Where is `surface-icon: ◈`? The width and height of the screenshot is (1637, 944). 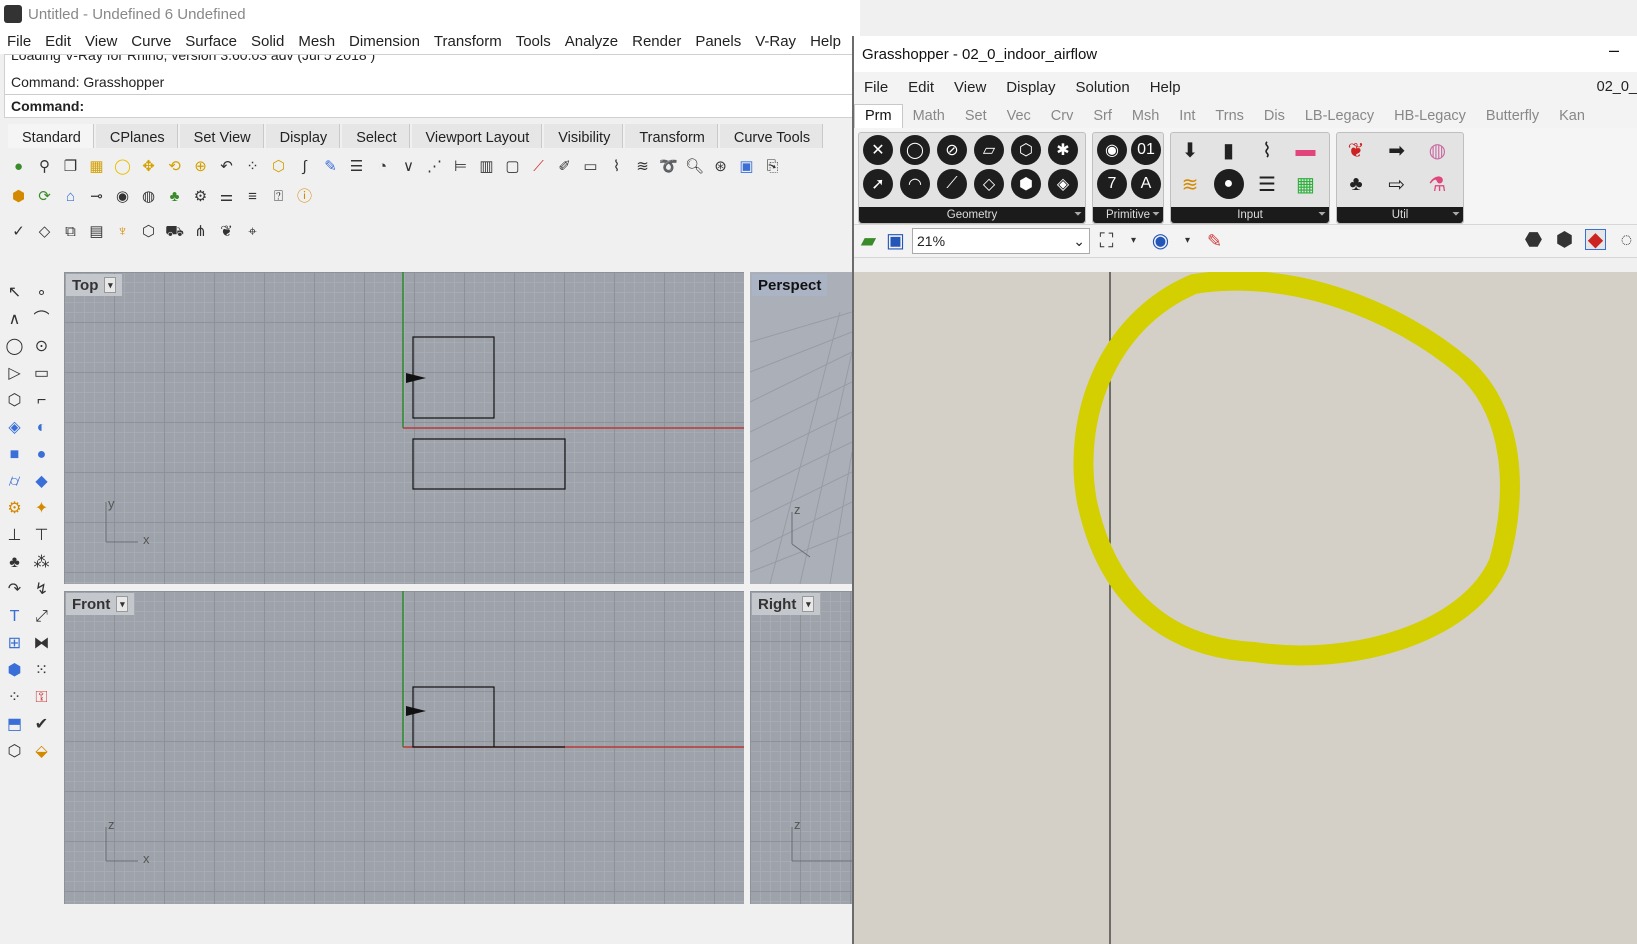
surface-icon: ◈ is located at coordinates (14, 427).